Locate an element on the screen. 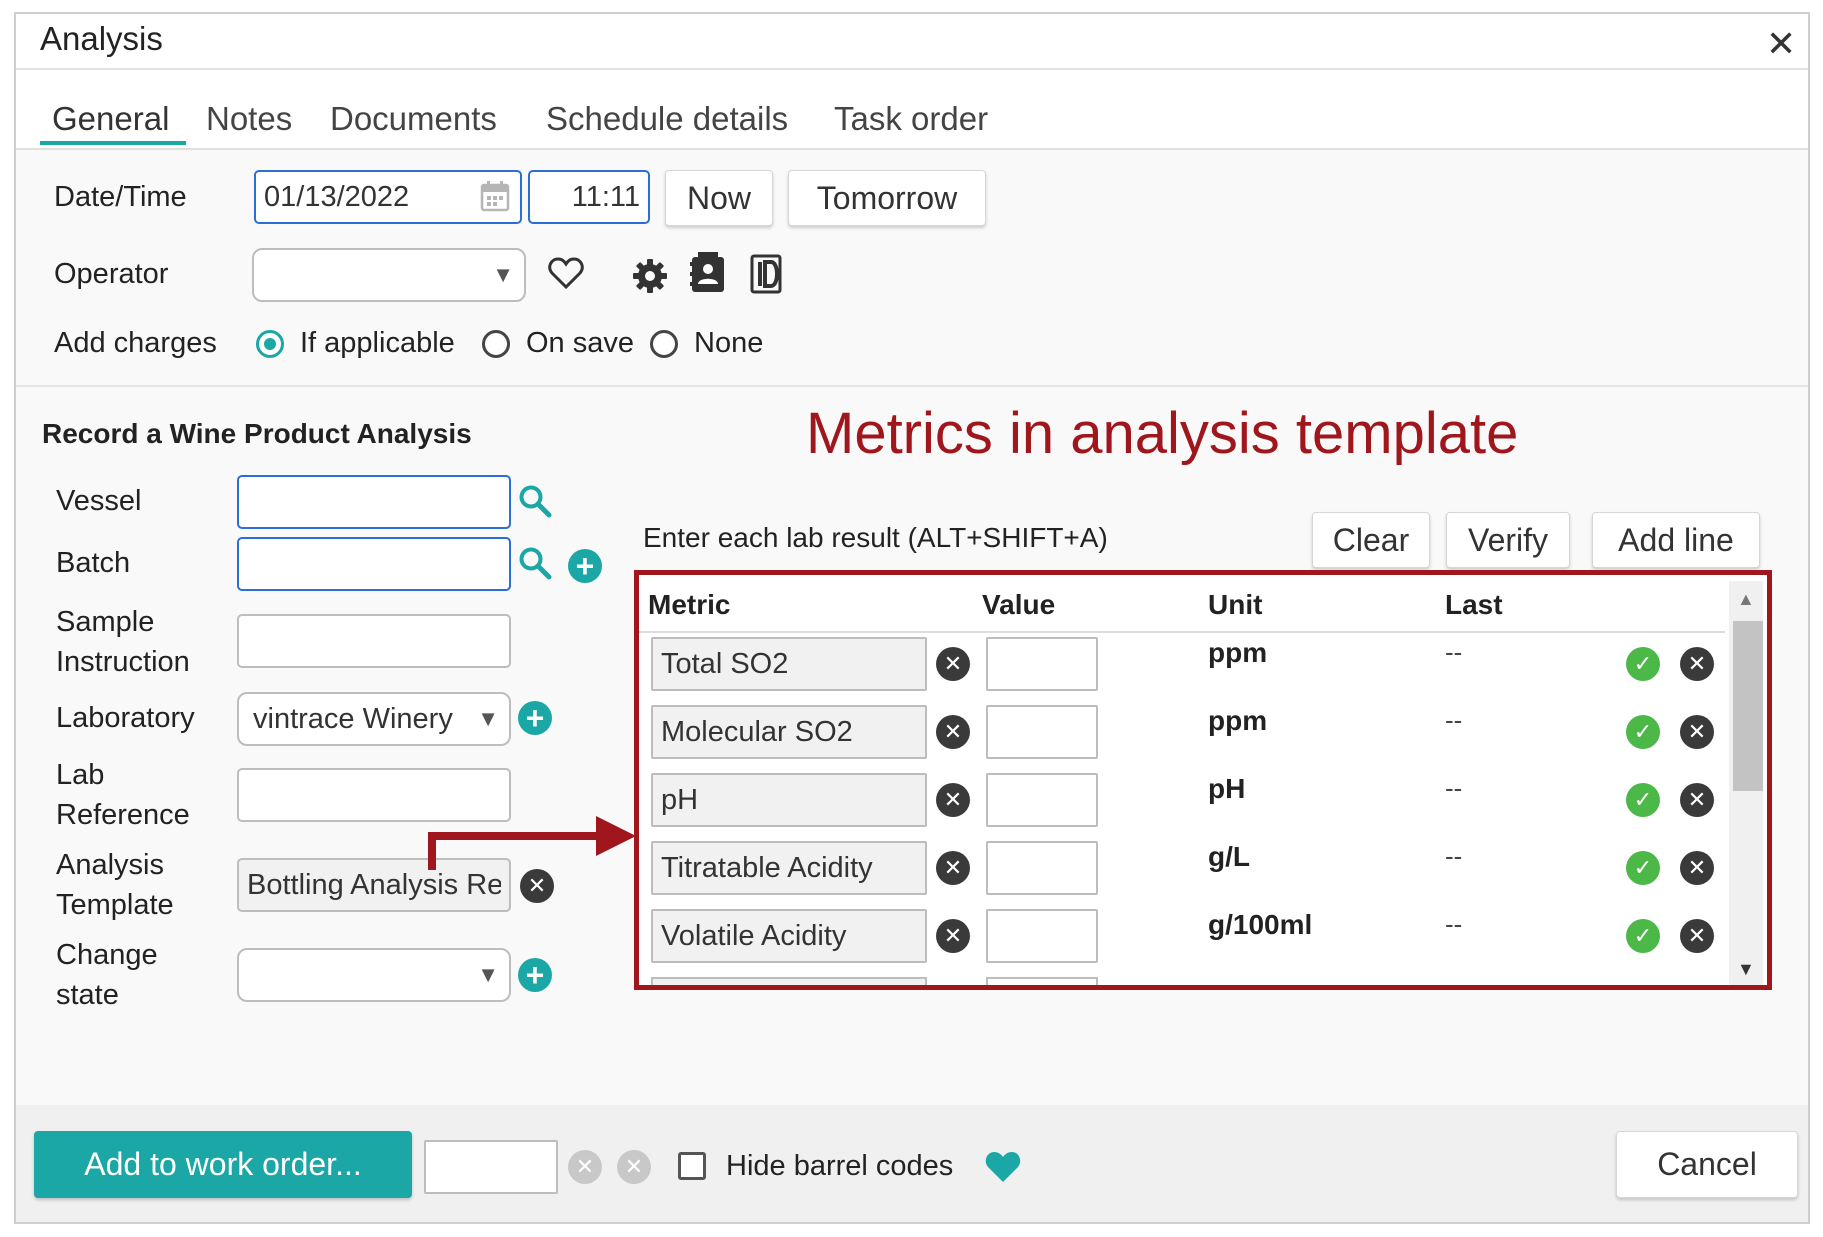  last-total-so2: -- is located at coordinates (1454, 652).